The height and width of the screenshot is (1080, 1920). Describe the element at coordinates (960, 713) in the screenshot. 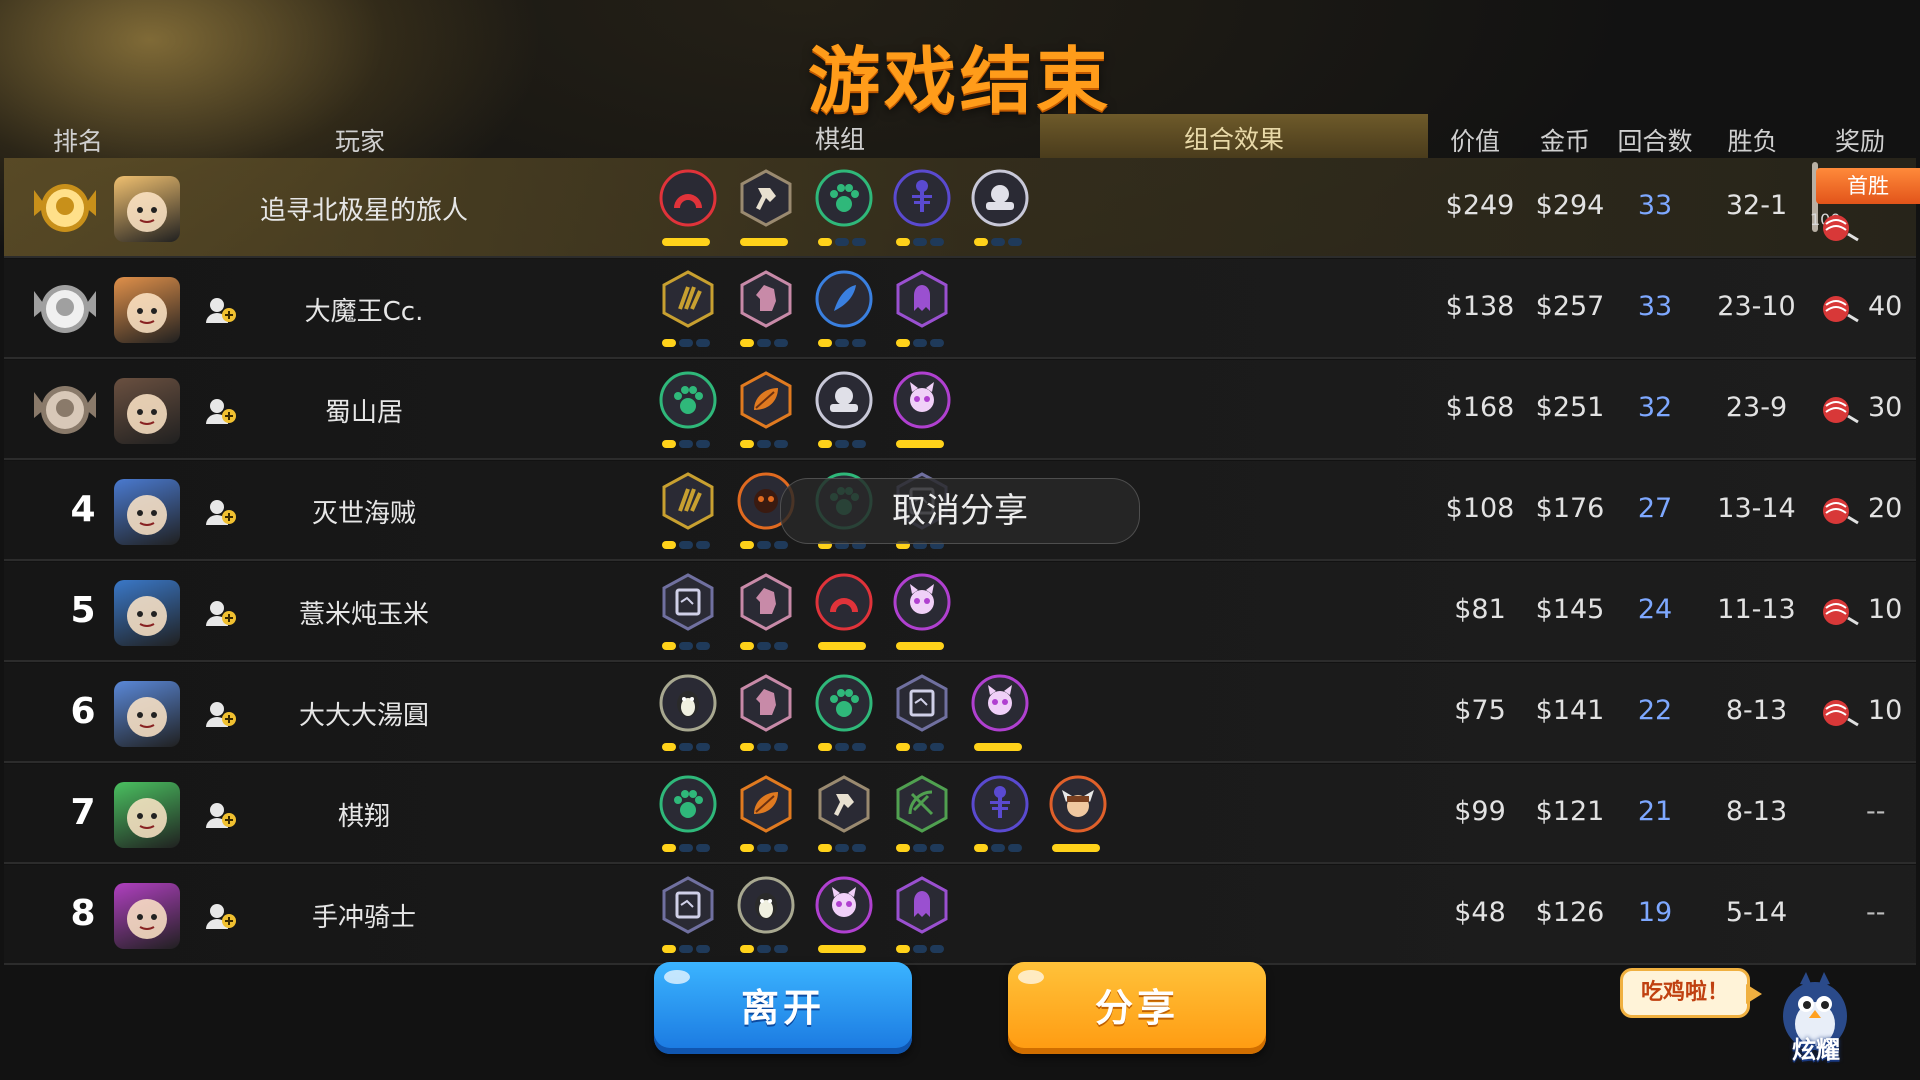

I see `player-row: 6 大大大湯圓 $75 $141 22 8-13 10` at that location.